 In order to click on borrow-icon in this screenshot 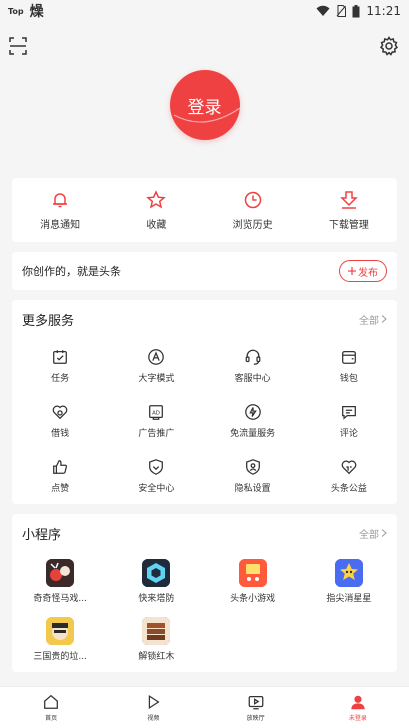, I will do `click(60, 412)`.